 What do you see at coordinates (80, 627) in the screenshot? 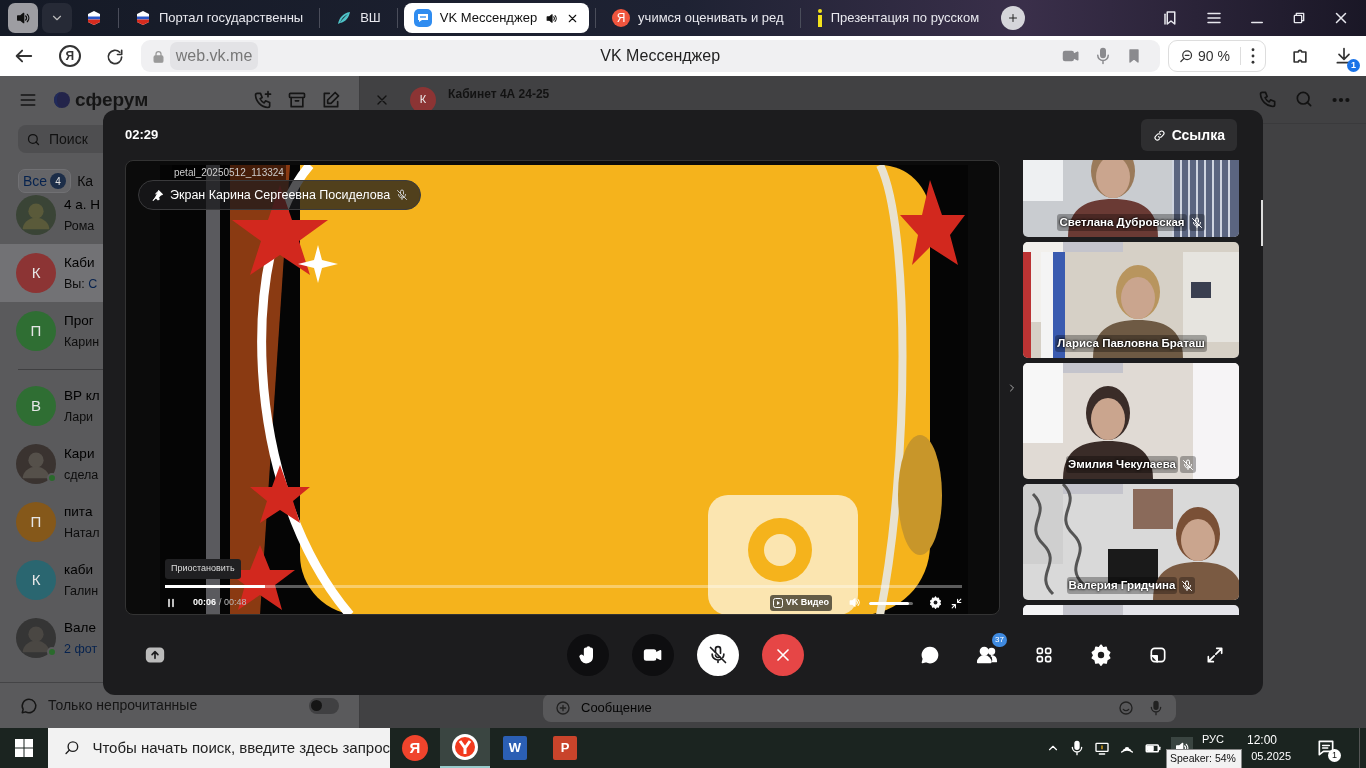
I see `chat-name: Вале` at bounding box center [80, 627].